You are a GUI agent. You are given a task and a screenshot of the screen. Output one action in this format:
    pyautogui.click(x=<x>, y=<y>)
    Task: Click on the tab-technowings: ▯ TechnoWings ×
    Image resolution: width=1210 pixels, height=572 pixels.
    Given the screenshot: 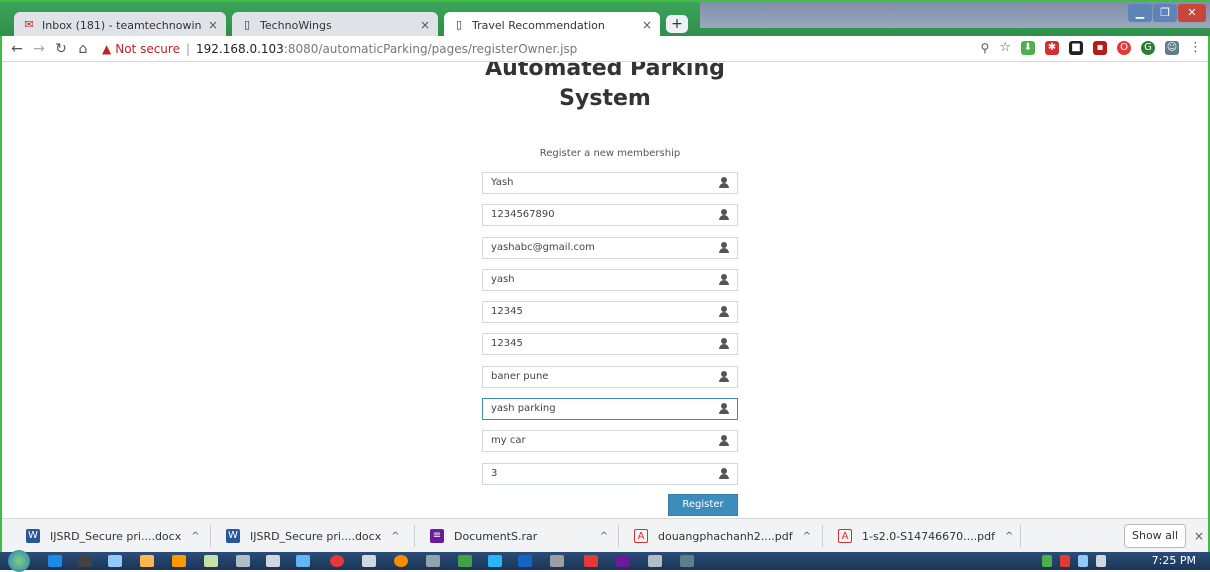 What is the action you would take?
    pyautogui.click(x=335, y=25)
    